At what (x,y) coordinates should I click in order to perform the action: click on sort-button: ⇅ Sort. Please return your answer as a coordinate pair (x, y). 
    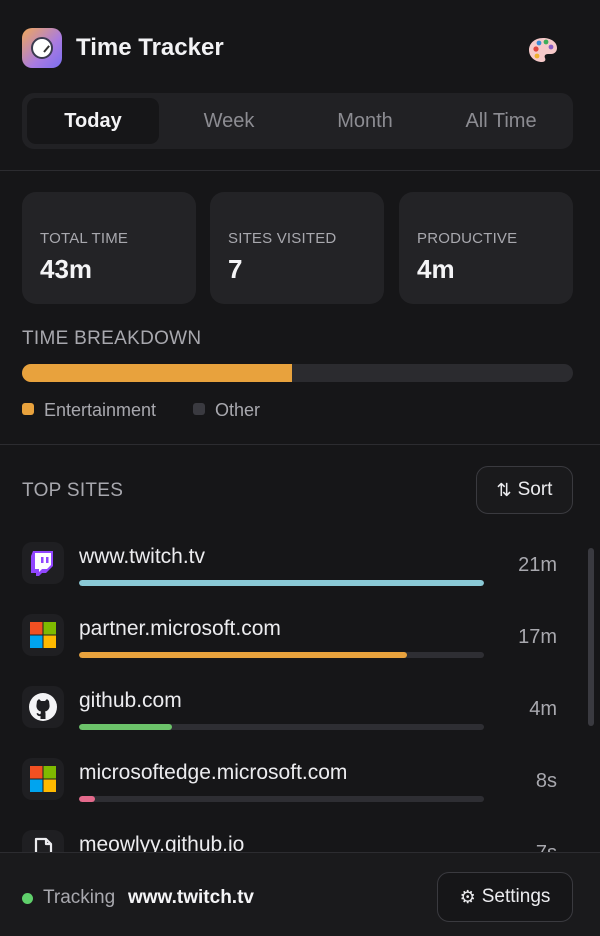
    Looking at the image, I should click on (524, 490).